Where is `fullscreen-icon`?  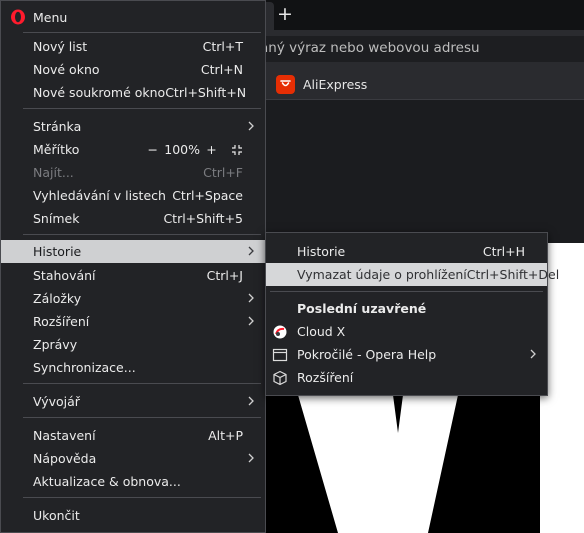
fullscreen-icon is located at coordinates (237, 150).